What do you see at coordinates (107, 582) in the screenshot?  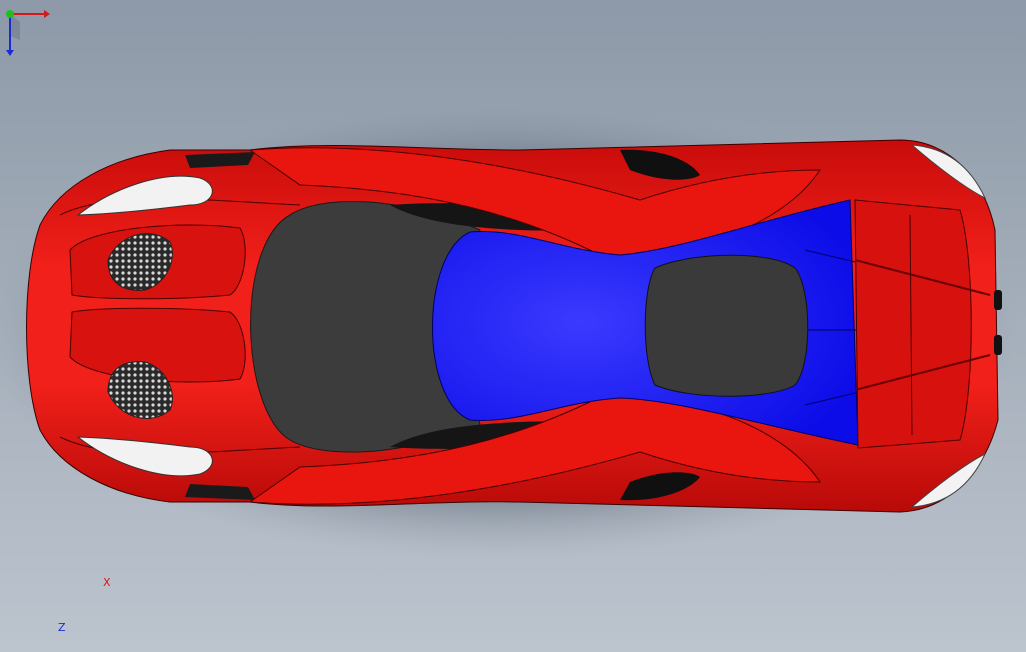 I see `x-axis-label: X` at bounding box center [107, 582].